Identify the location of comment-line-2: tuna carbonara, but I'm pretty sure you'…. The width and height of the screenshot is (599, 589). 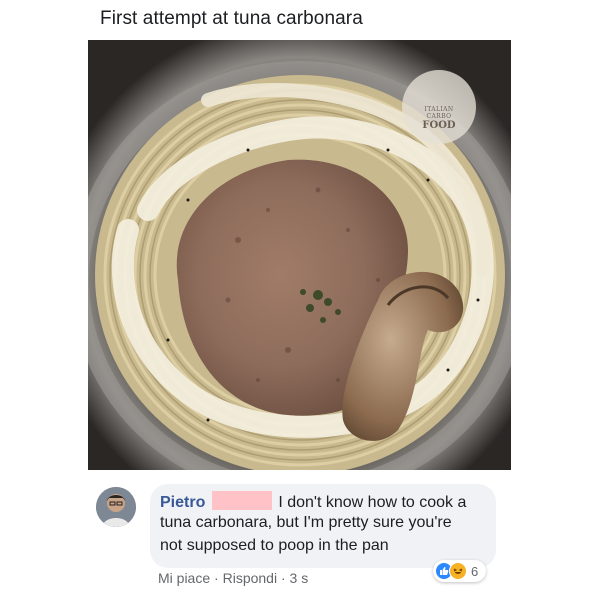
(306, 522).